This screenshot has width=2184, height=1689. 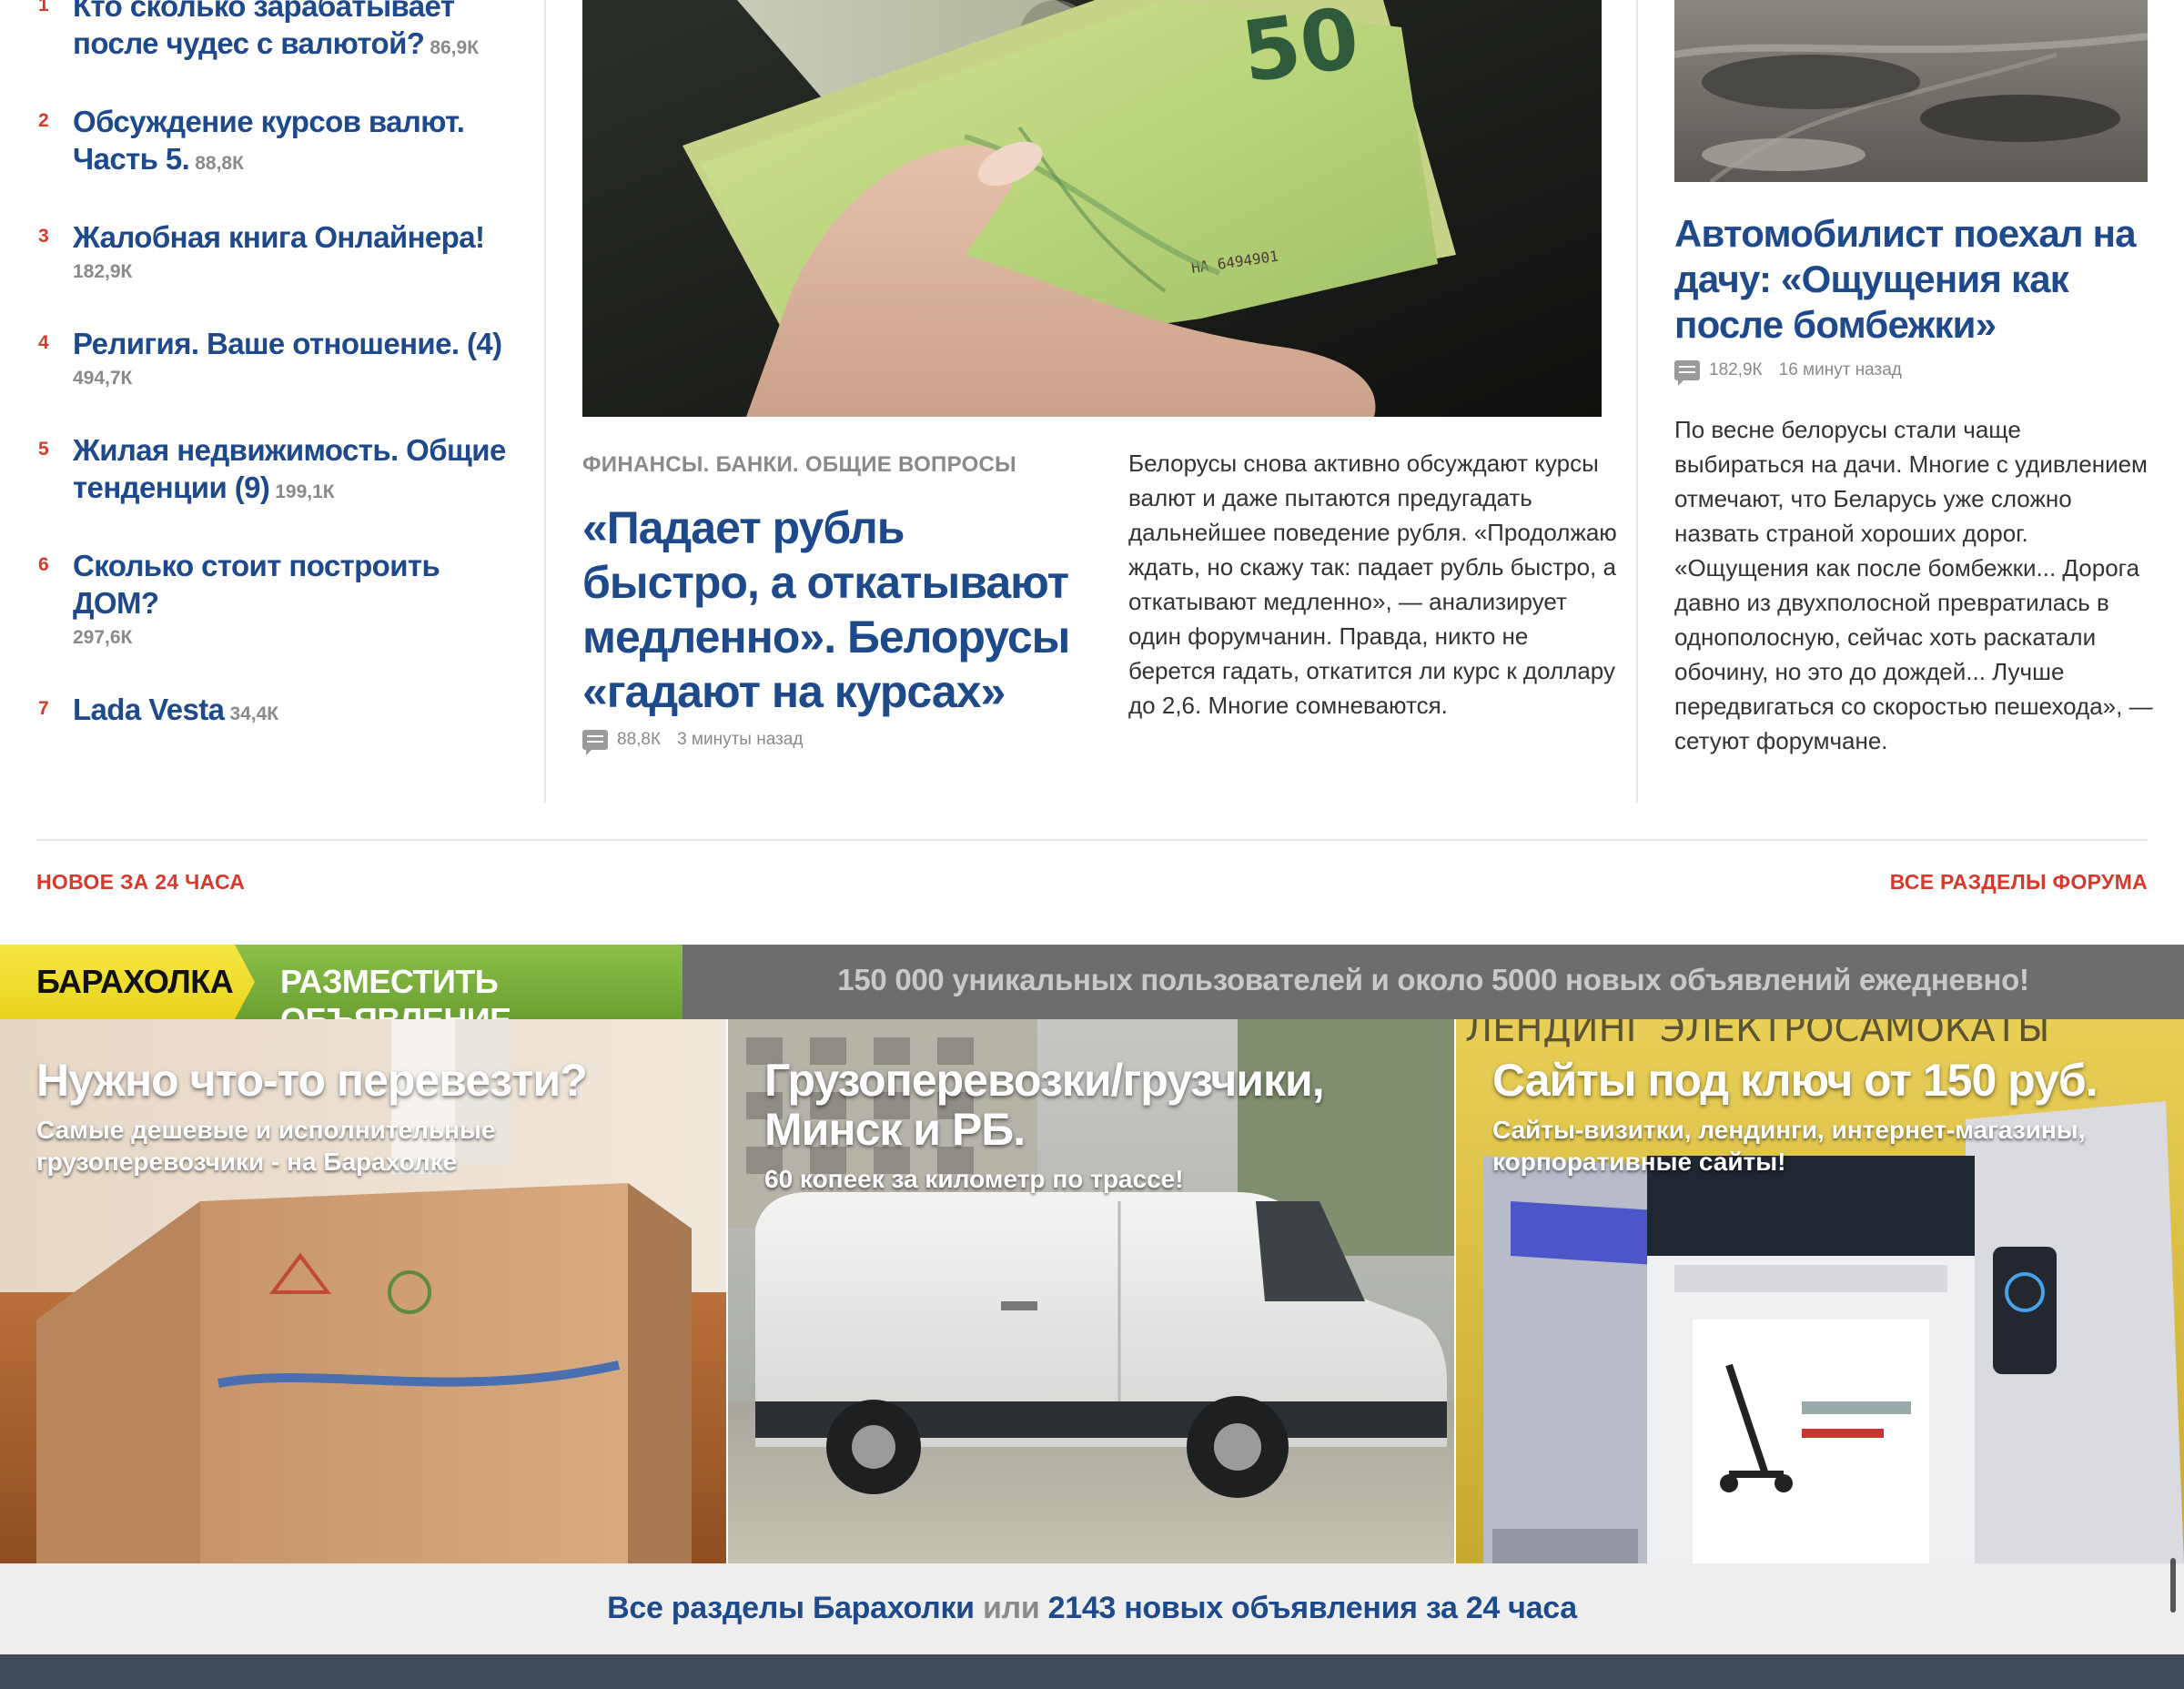 What do you see at coordinates (135, 981) in the screenshot?
I see `baraholka-label: БАРАХОЛКА` at bounding box center [135, 981].